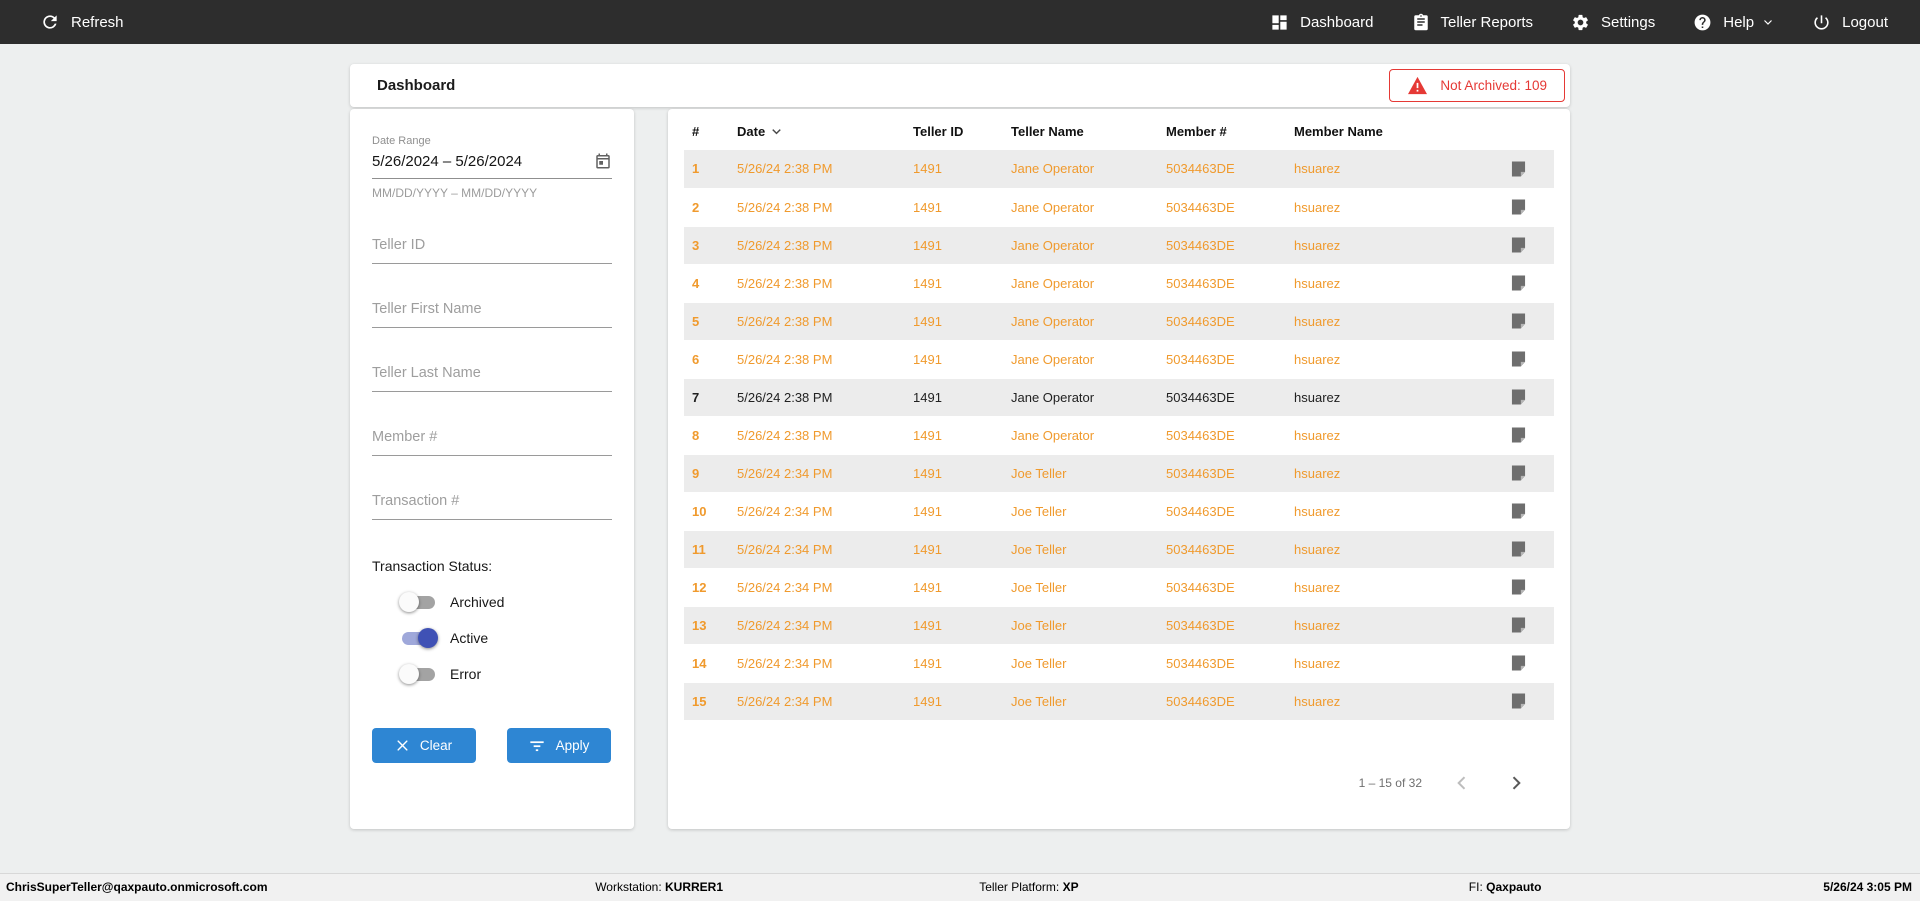 The image size is (1920, 901). What do you see at coordinates (1516, 783) in the screenshot?
I see `chevron-right-icon` at bounding box center [1516, 783].